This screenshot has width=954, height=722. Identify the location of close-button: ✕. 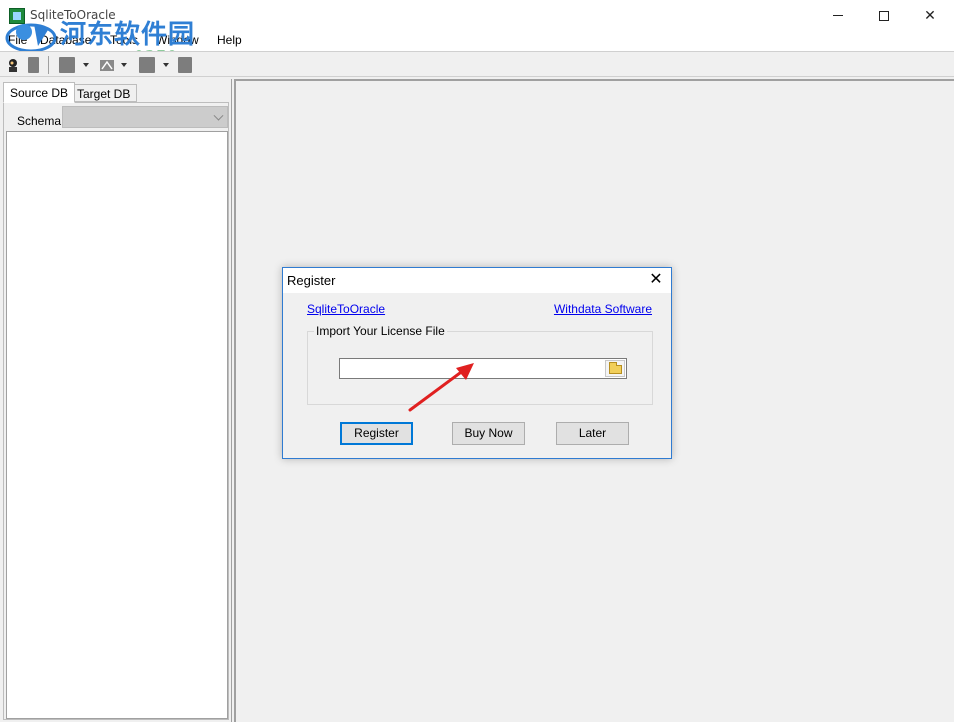
(930, 15).